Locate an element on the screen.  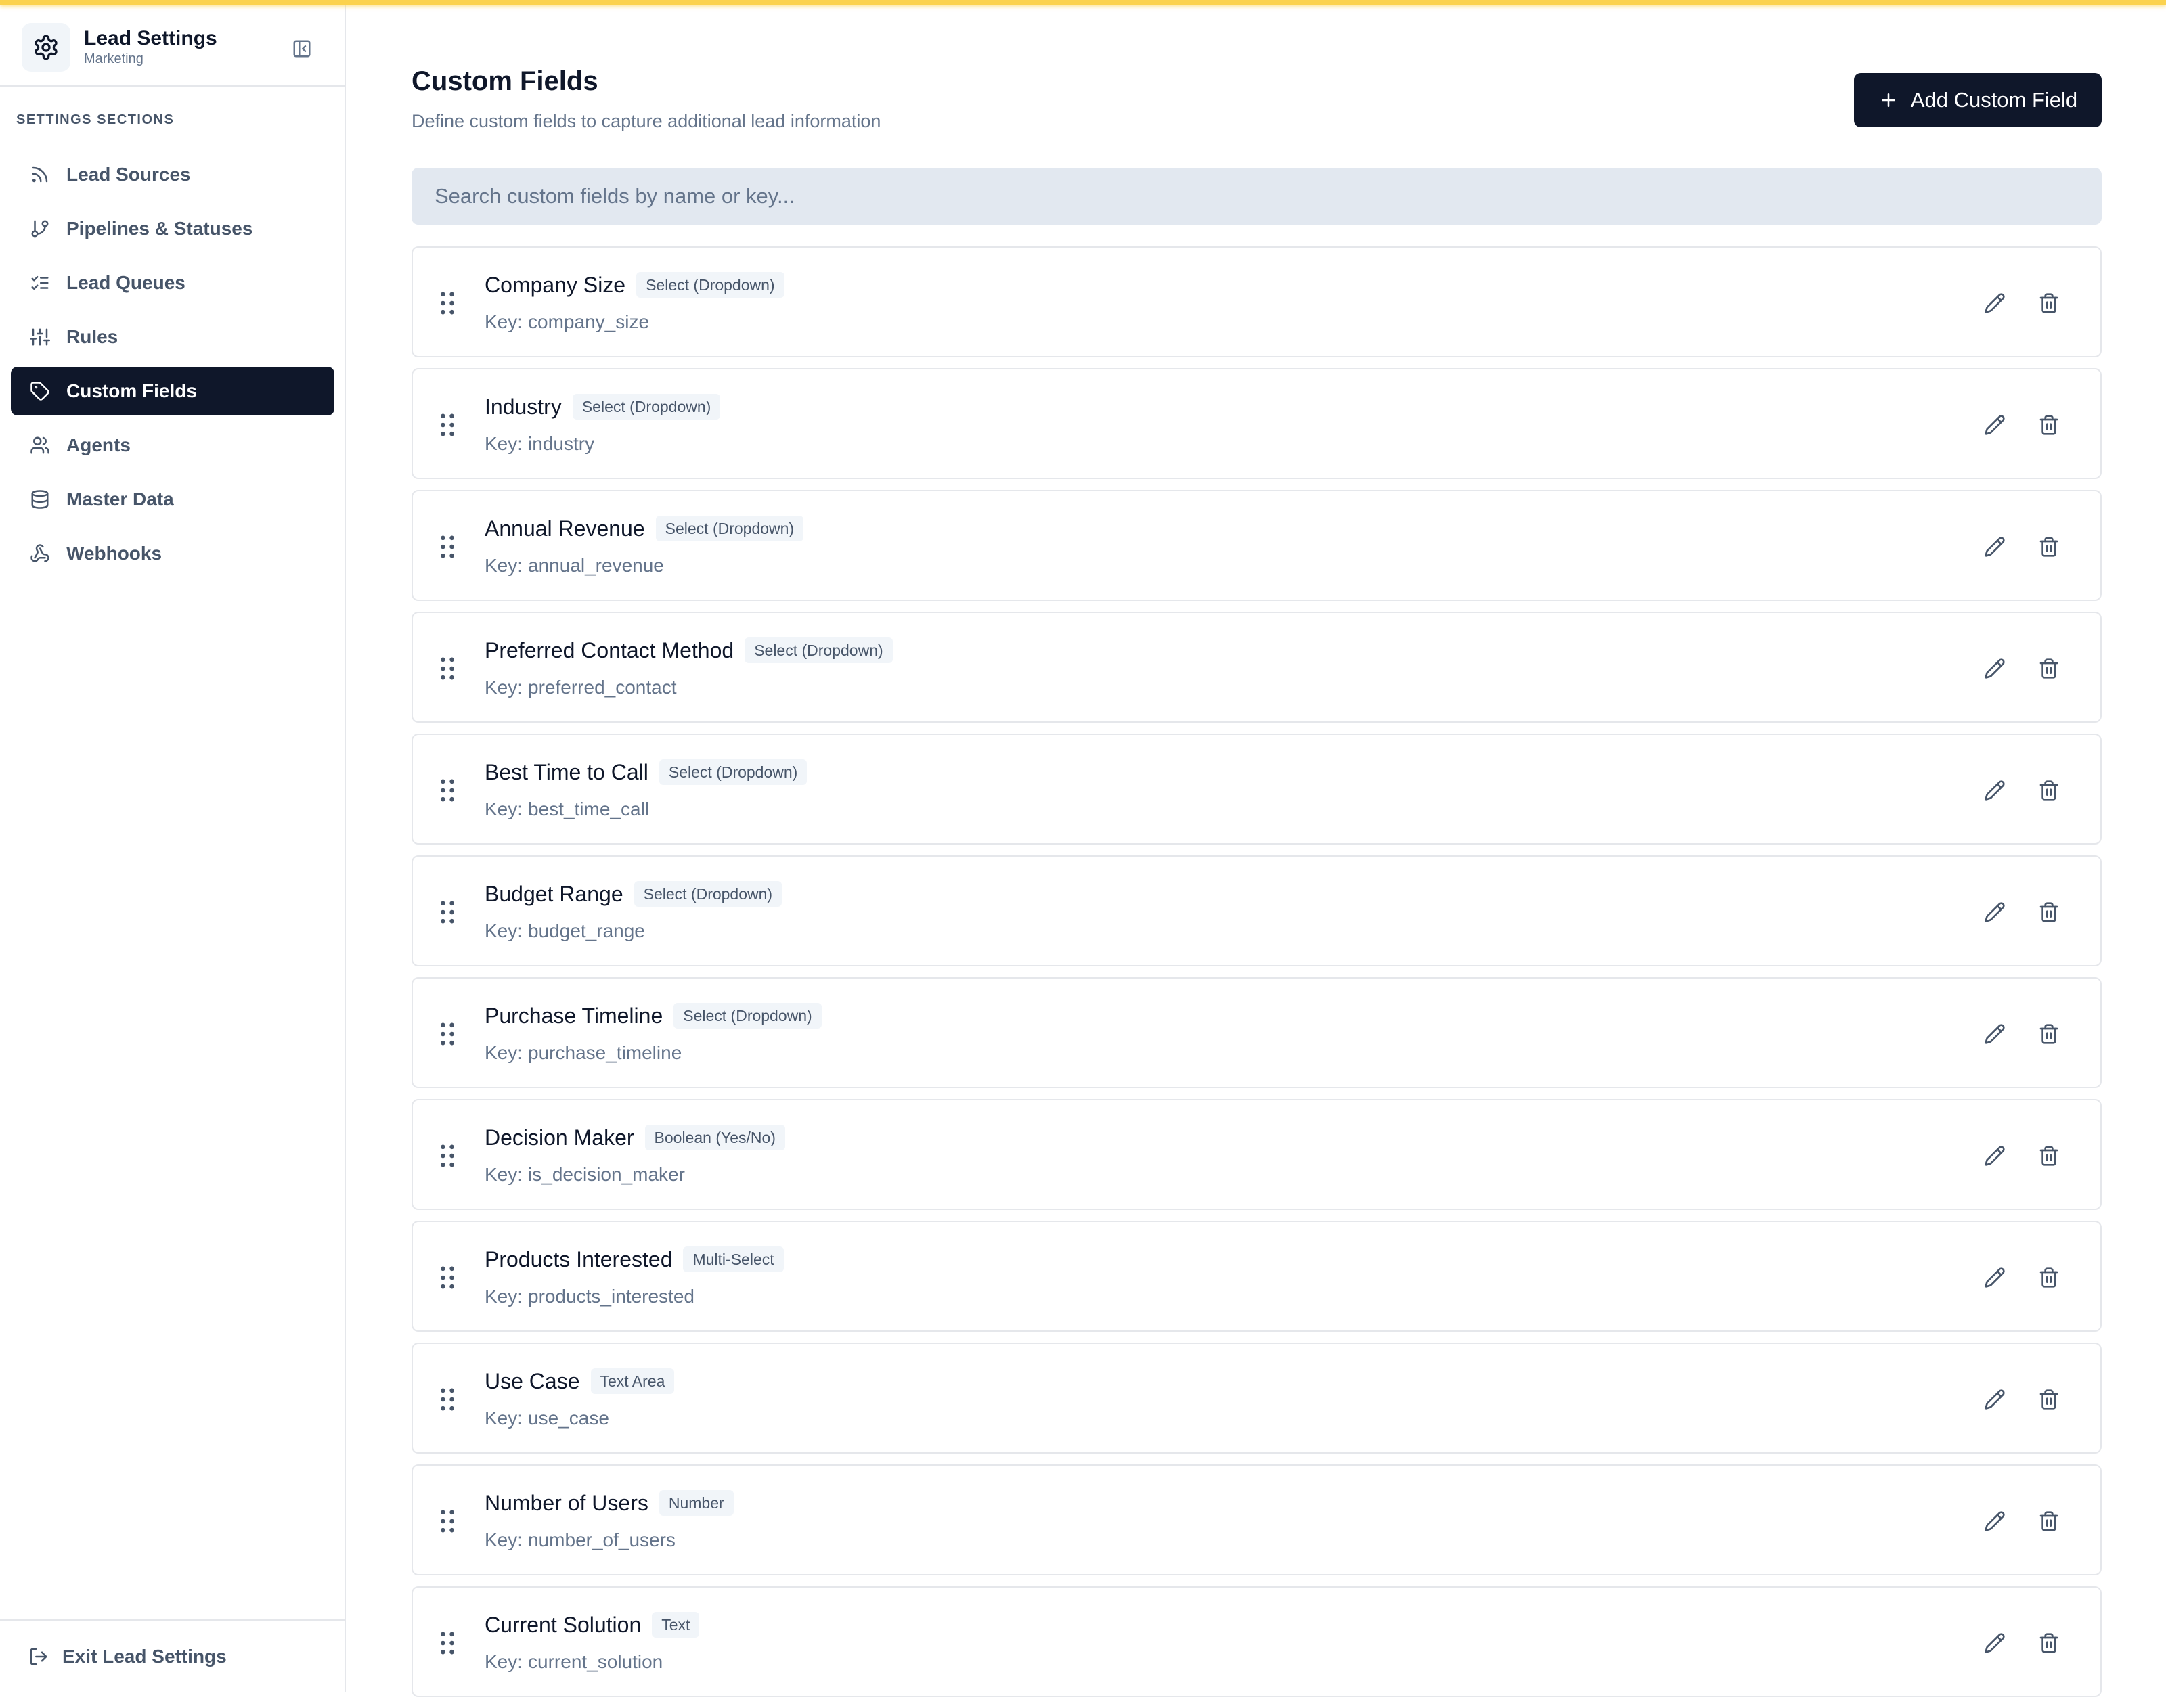
sidebar-item-label: Agents is located at coordinates (99, 444).